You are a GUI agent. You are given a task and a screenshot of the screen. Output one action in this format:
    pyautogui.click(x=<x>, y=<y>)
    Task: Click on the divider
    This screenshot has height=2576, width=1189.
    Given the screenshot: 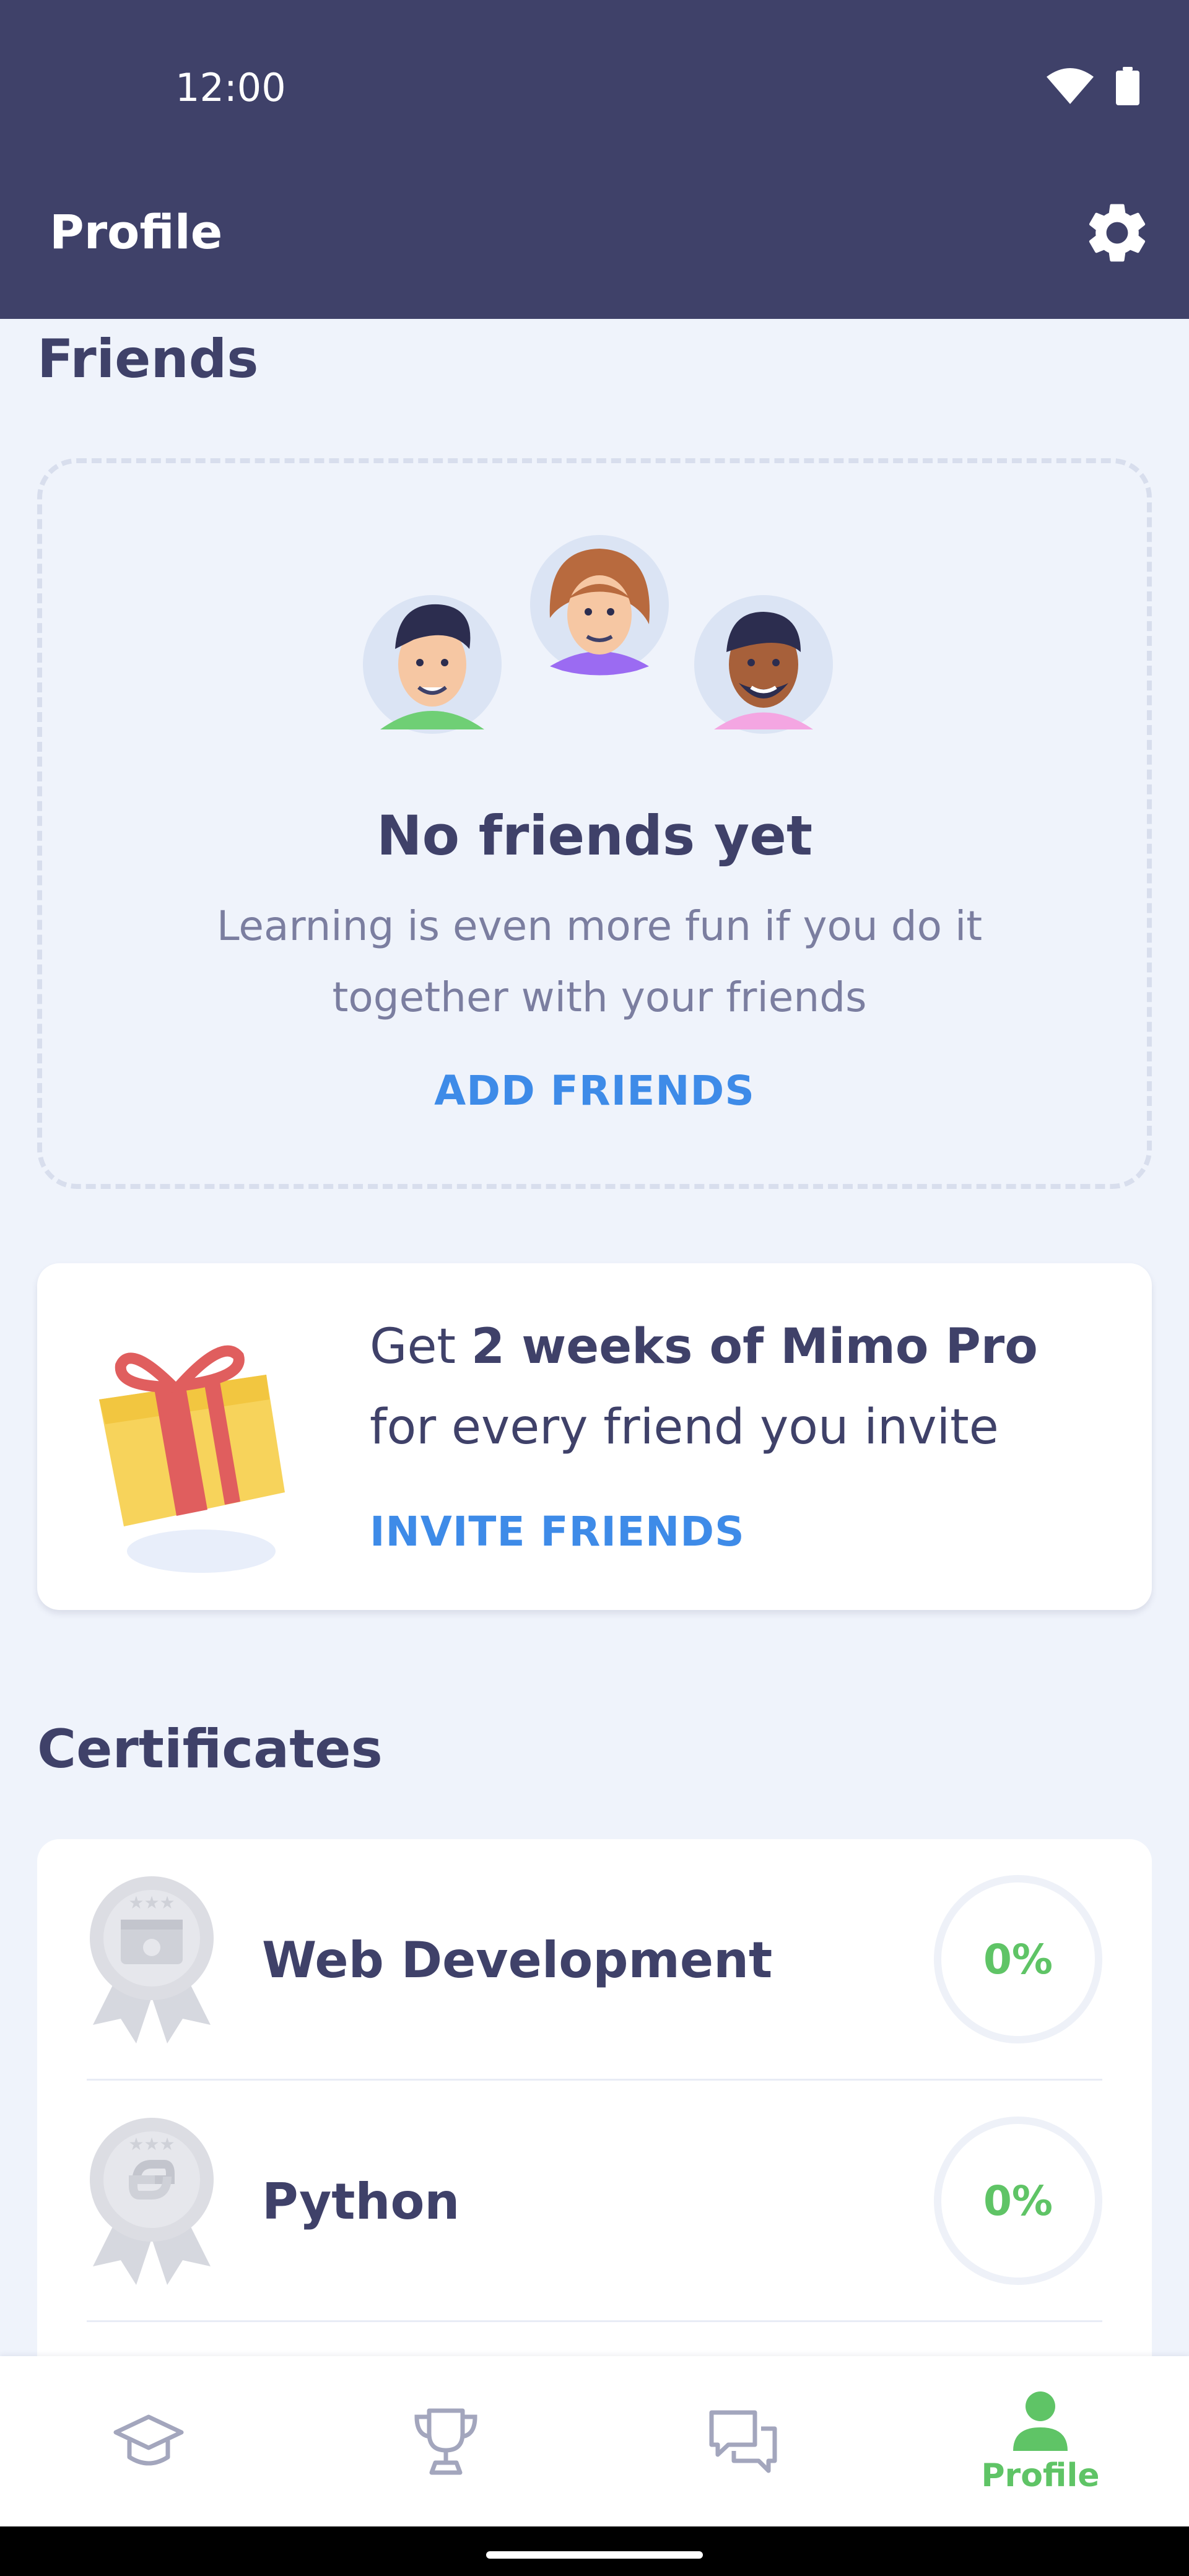 What is the action you would take?
    pyautogui.click(x=594, y=2321)
    